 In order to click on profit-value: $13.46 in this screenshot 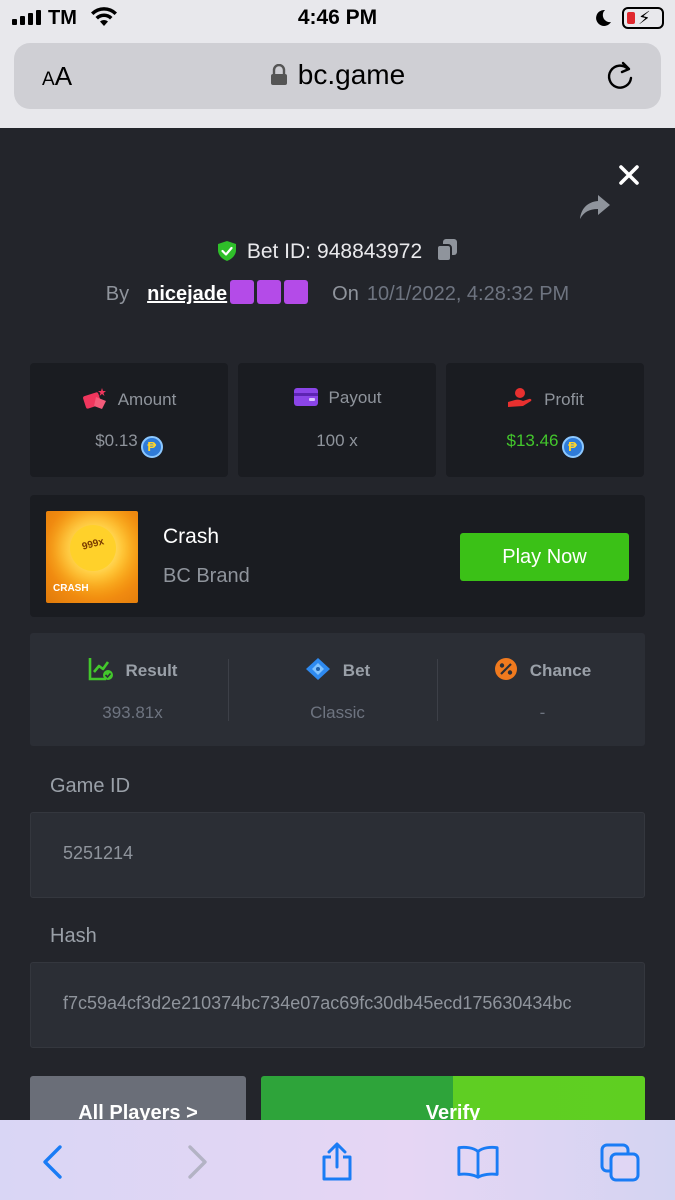, I will do `click(532, 440)`.